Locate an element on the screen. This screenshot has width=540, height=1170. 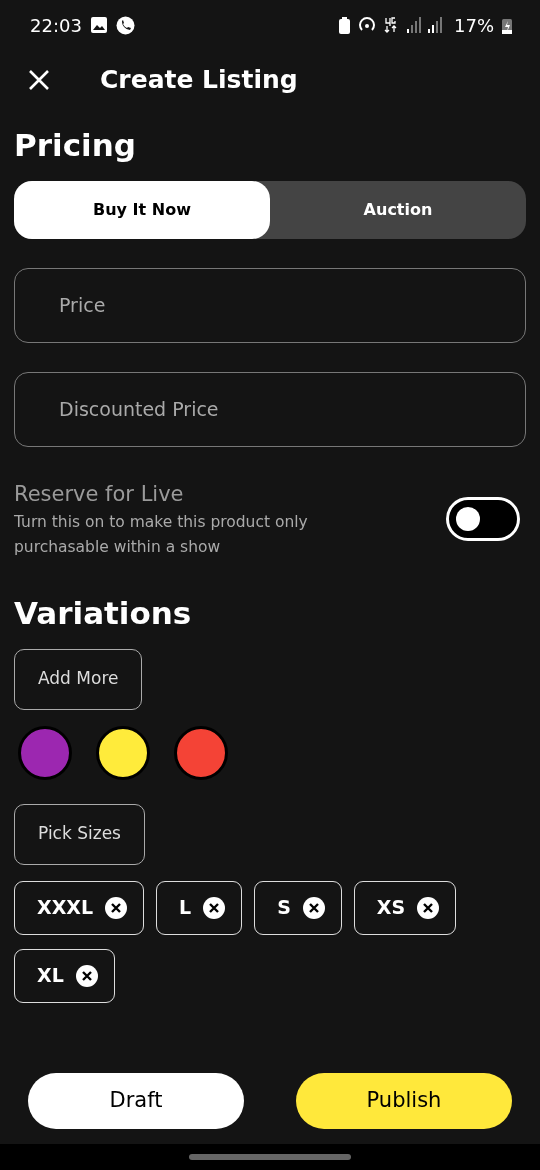
phone-icon is located at coordinates (125, 25).